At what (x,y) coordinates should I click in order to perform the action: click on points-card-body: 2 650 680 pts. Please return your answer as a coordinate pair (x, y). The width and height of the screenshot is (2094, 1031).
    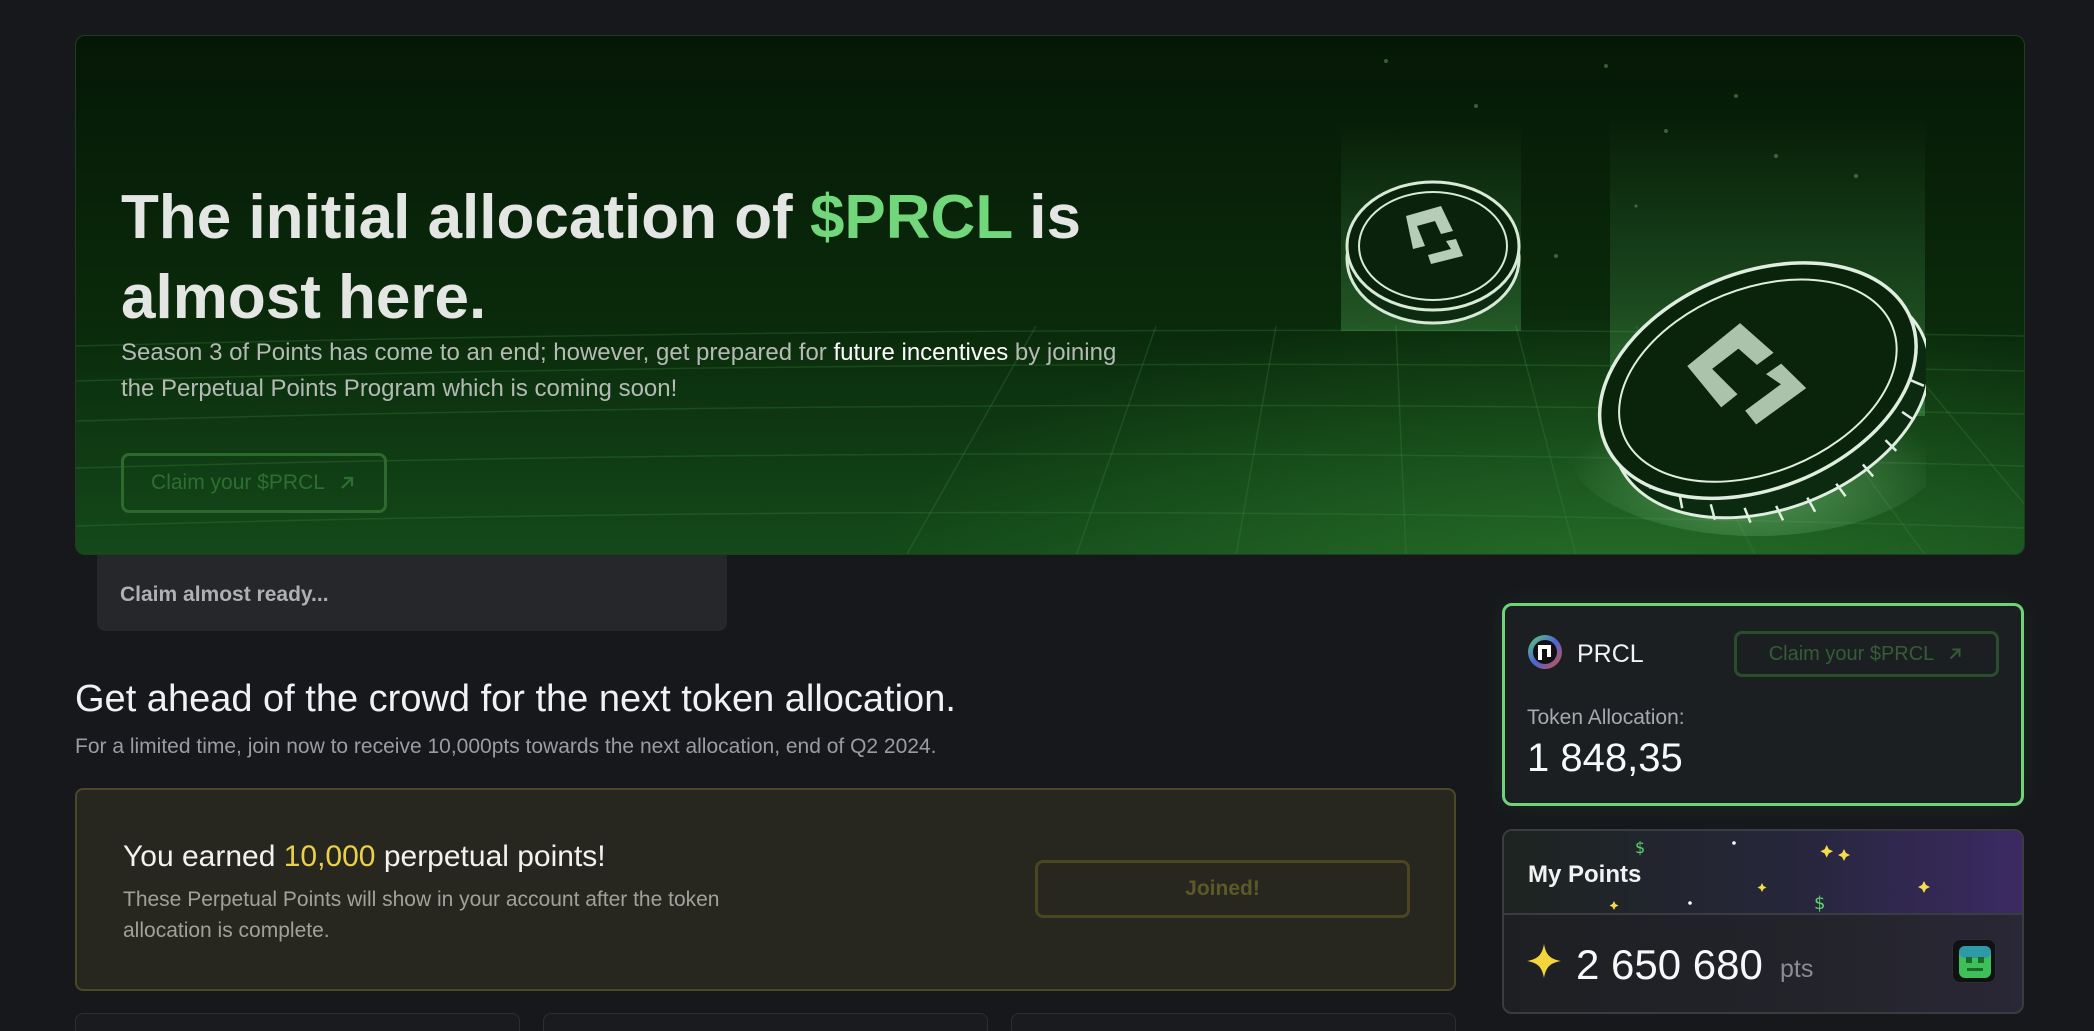
    Looking at the image, I should click on (1763, 963).